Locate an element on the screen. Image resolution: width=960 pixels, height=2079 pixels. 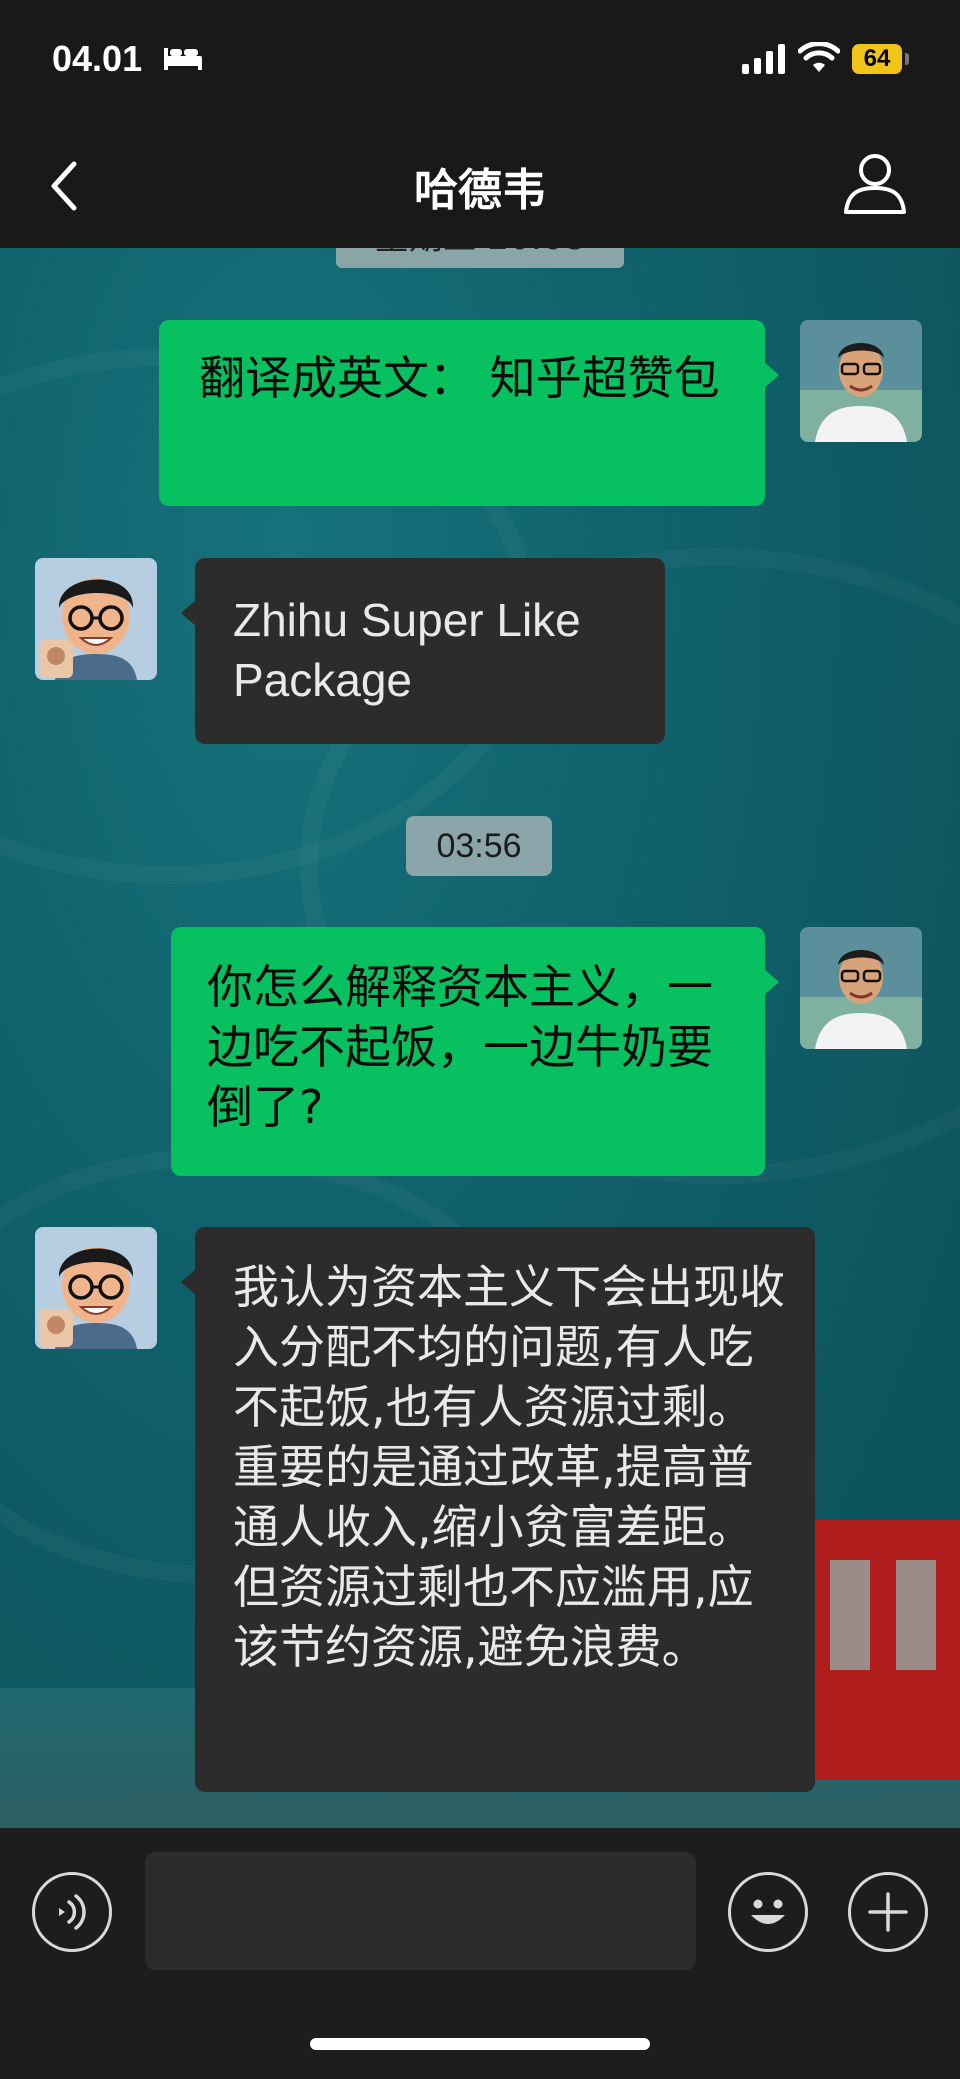
battery-icon: 64 is located at coordinates (877, 59).